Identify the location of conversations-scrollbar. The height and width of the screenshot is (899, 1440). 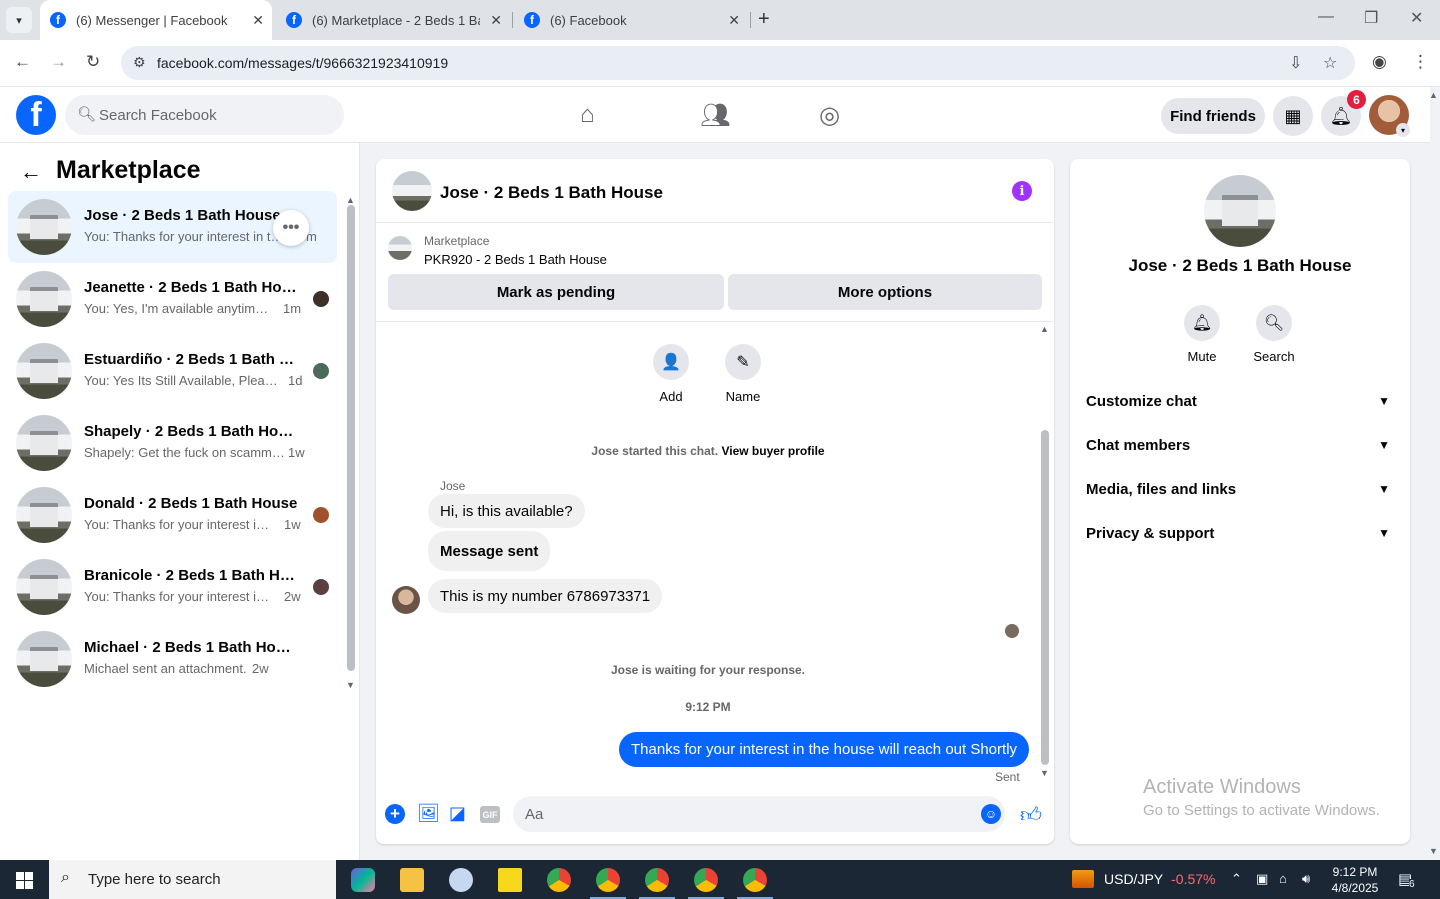
(351, 438).